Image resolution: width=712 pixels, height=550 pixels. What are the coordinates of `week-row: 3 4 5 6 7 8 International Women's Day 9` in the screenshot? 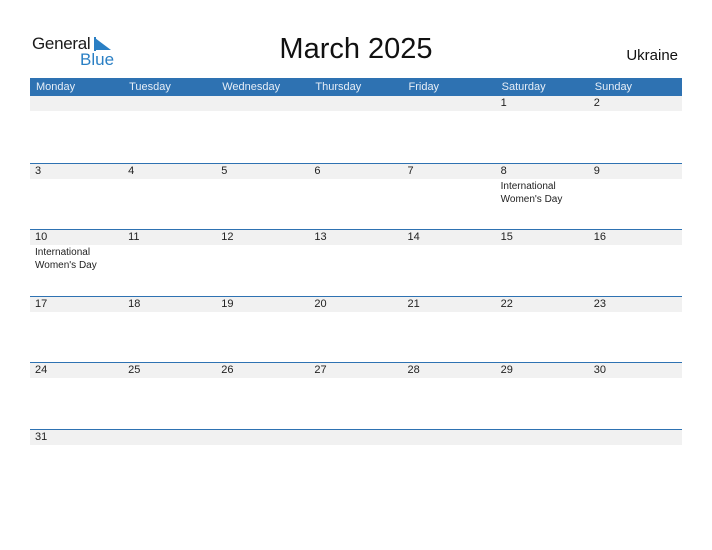 It's located at (356, 196).